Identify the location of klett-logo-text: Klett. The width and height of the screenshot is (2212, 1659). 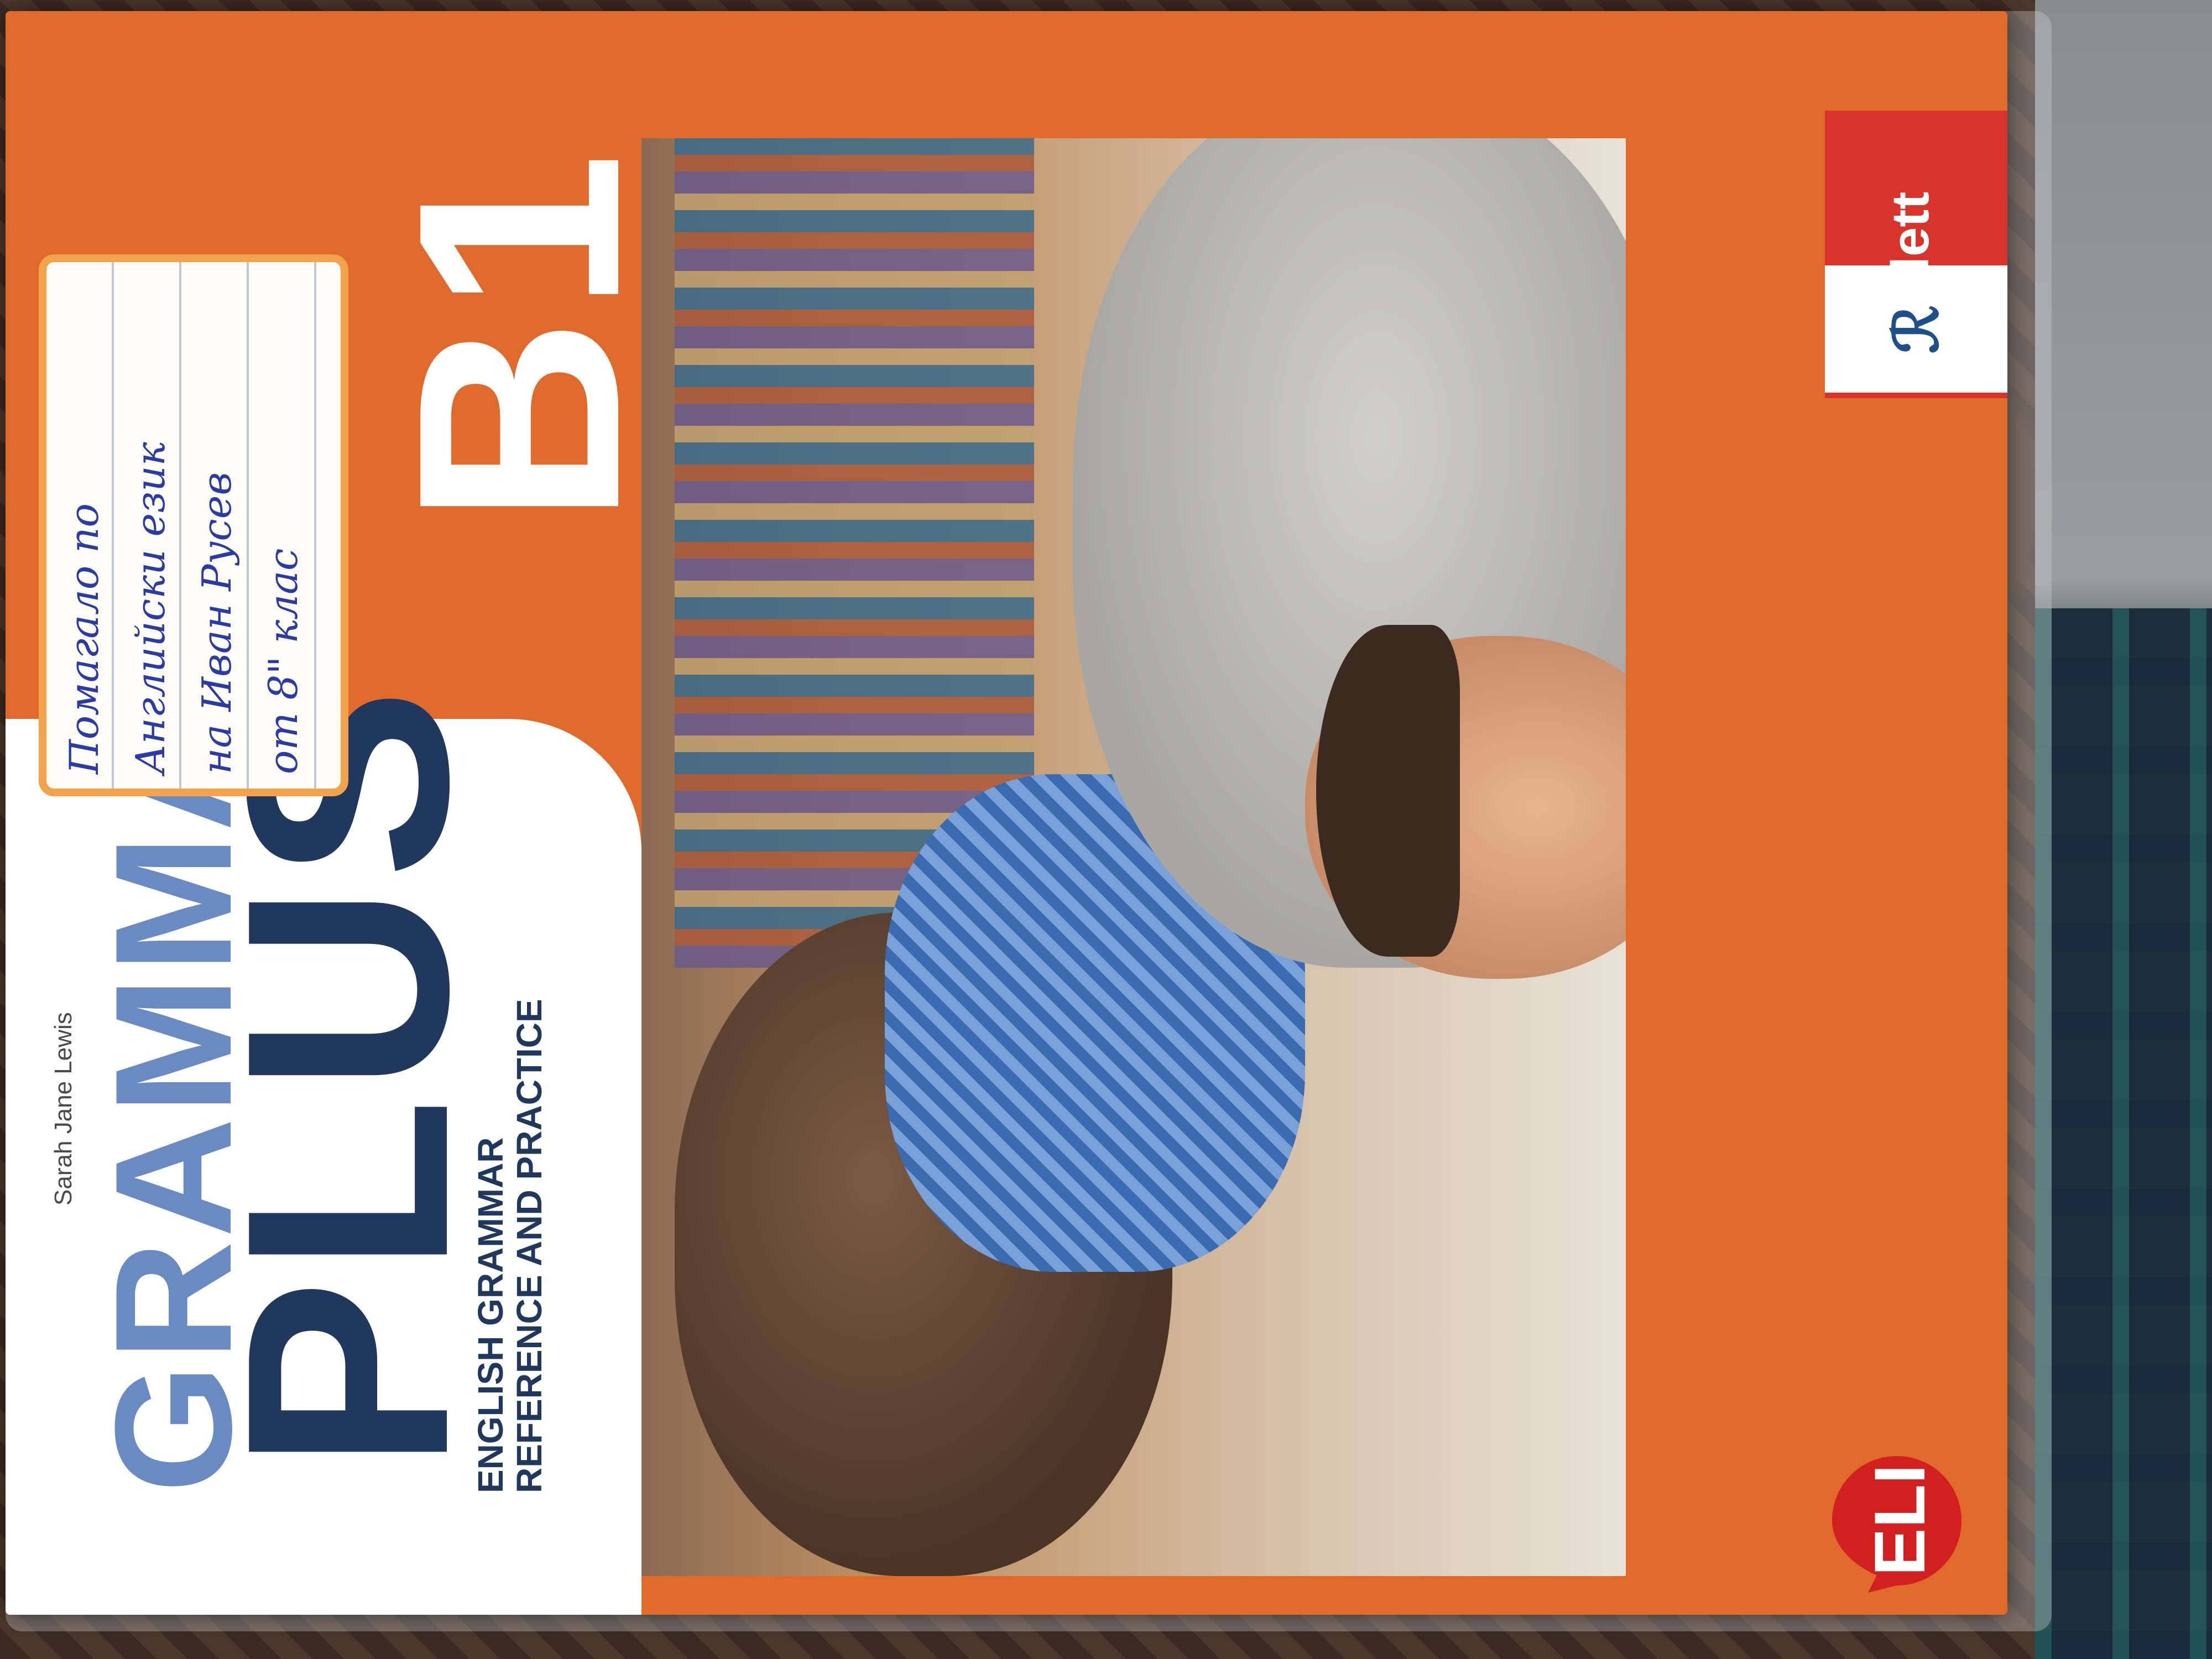
(1911, 251).